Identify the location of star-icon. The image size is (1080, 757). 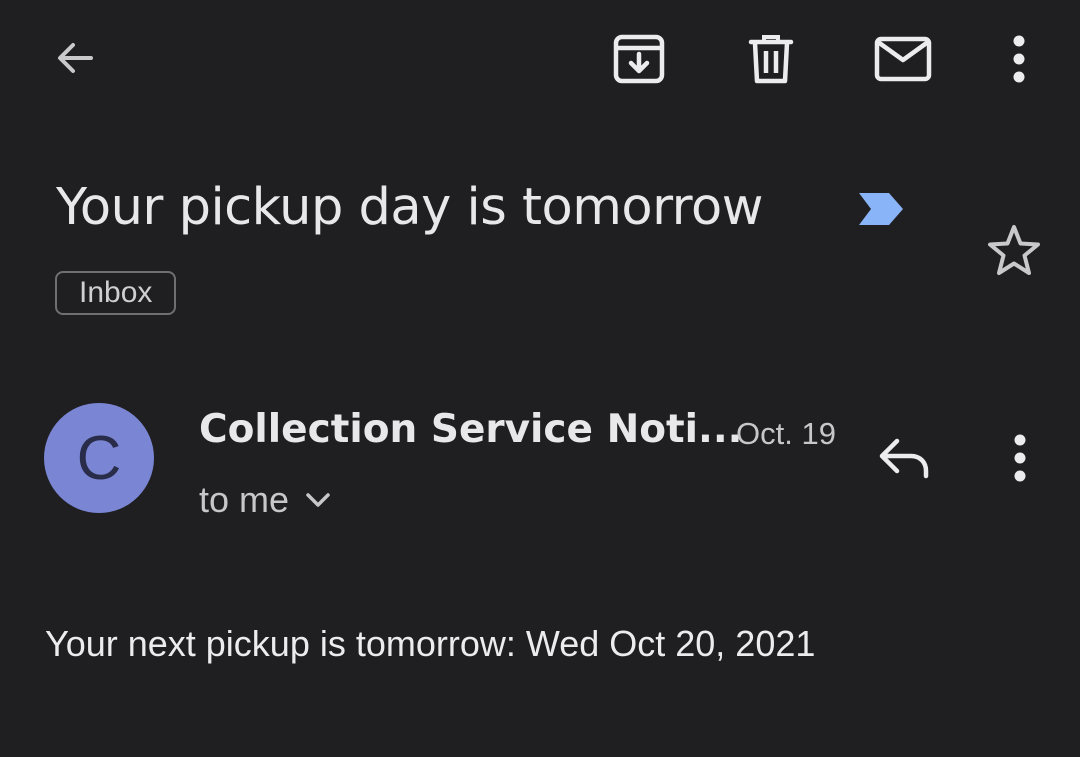
(1014, 250).